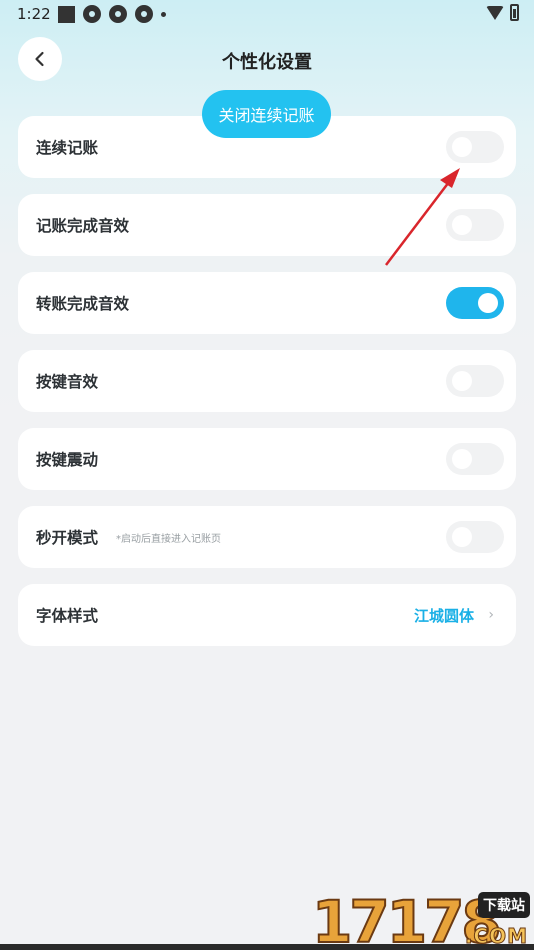 Image resolution: width=534 pixels, height=950 pixels. What do you see at coordinates (66, 14) in the screenshot?
I see `app-notification-icon` at bounding box center [66, 14].